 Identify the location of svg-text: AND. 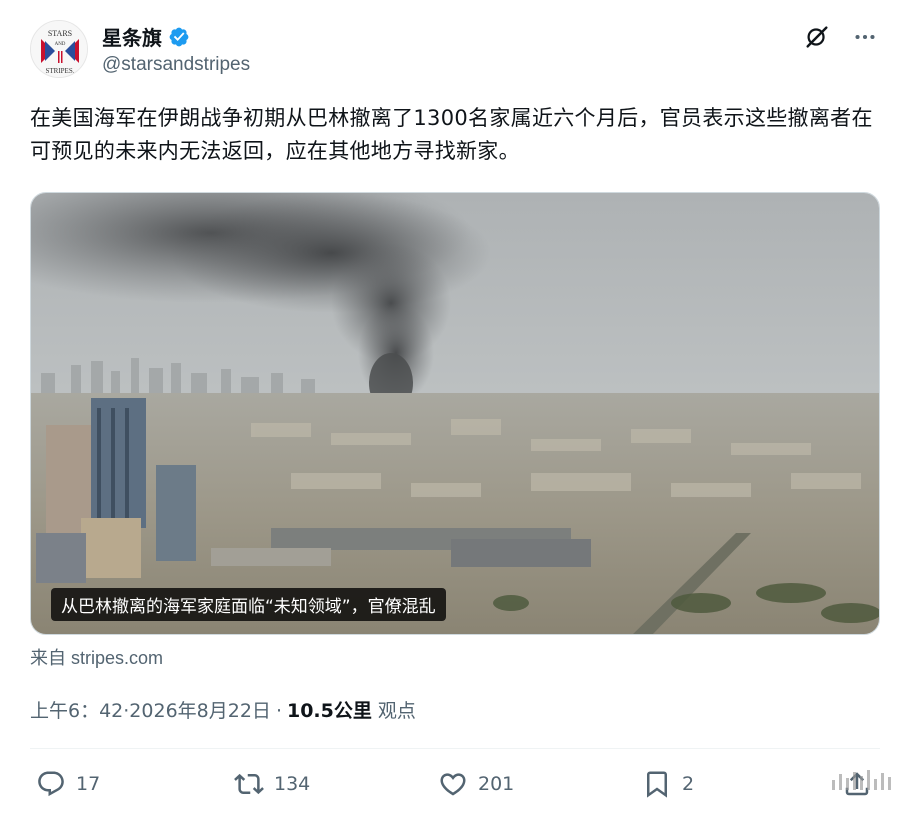
(60, 44).